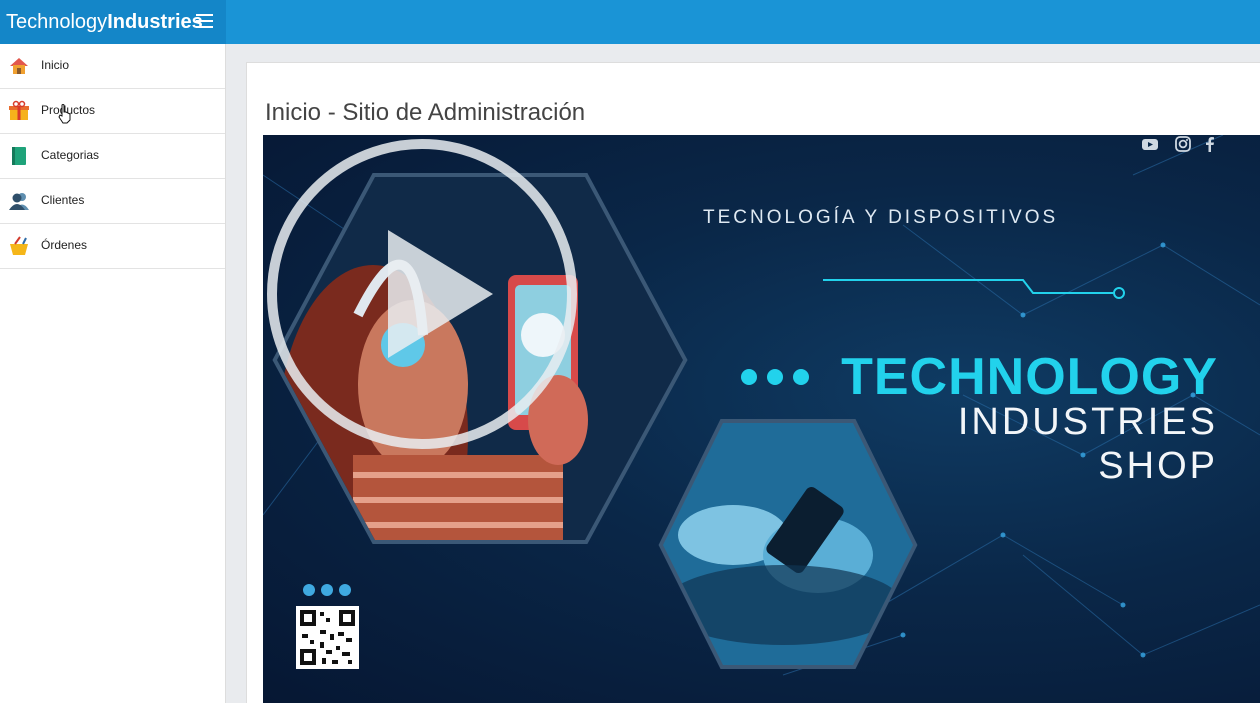 The image size is (1260, 703). Describe the element at coordinates (19, 156) in the screenshot. I see `book-icon` at that location.